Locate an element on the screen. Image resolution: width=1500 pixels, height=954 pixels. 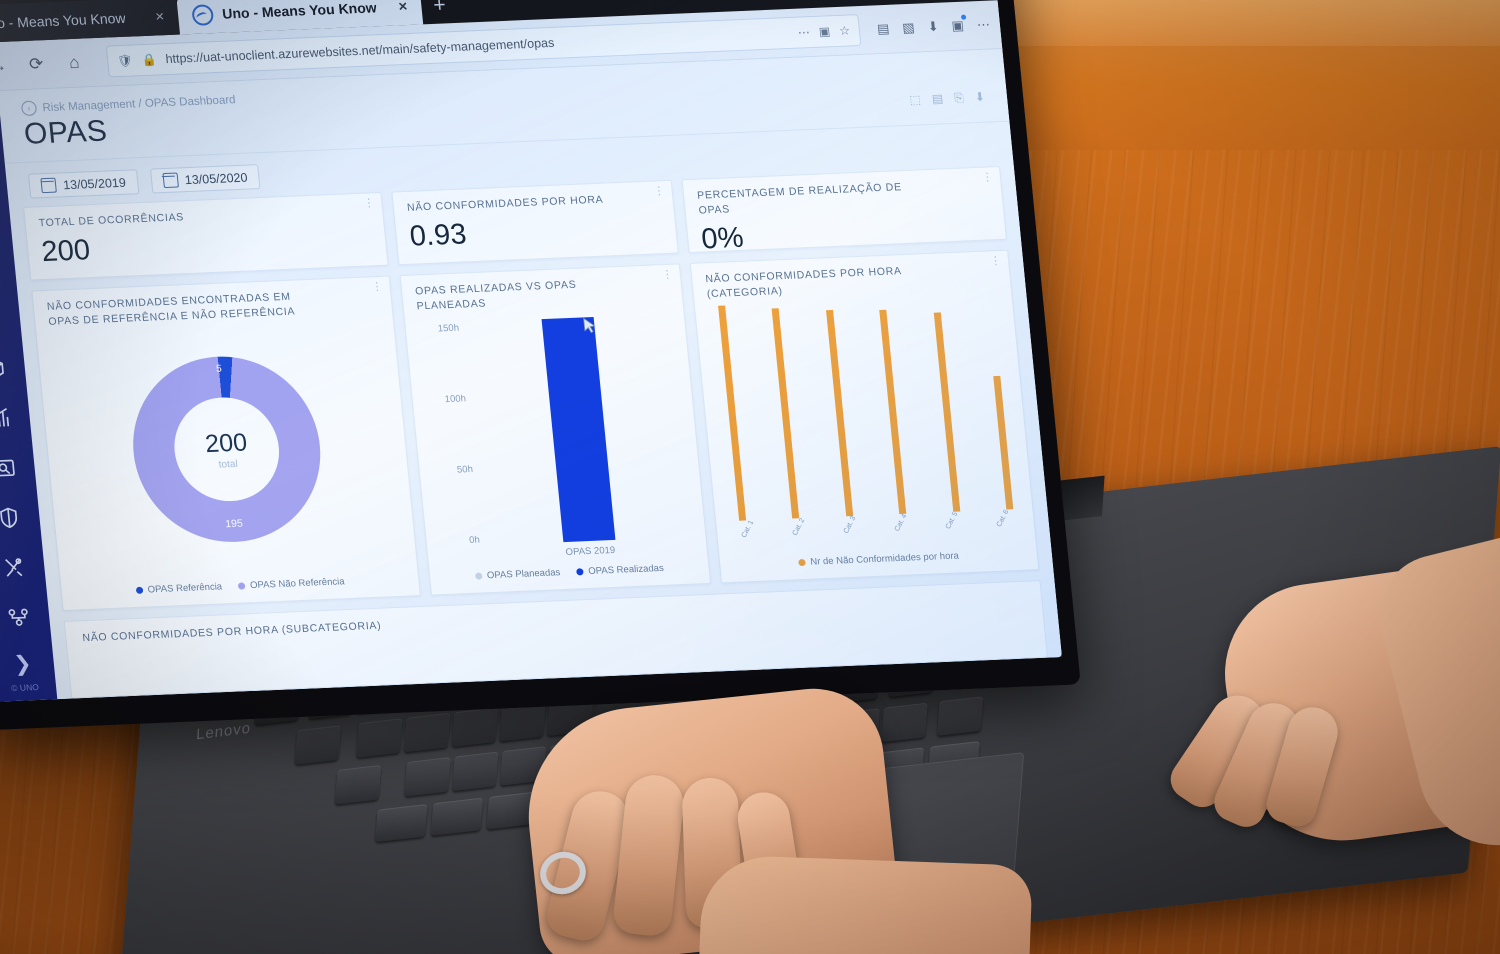
tab-title: Uno - Means You Know is located at coordinates (63, 20).